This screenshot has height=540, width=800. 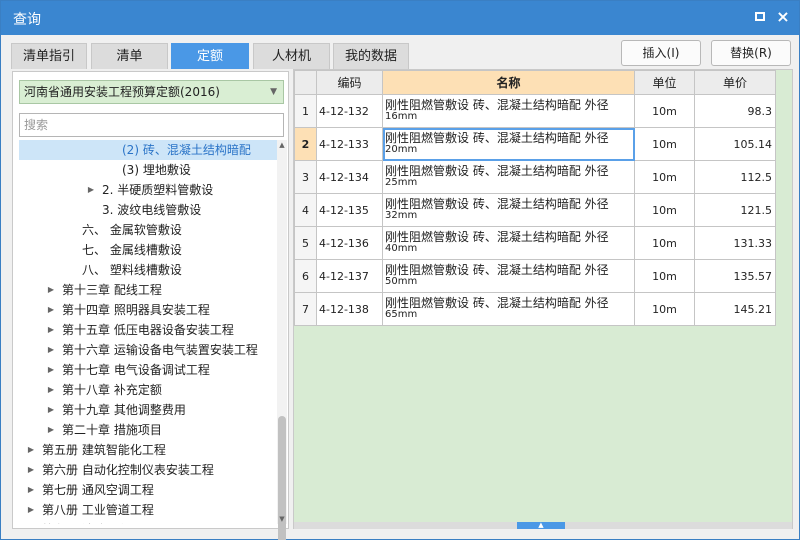 What do you see at coordinates (508, 243) in the screenshot?
I see `name-cell: 刚性阻燃管敷设 砖、混凝土结构暗配 外径 40mm` at bounding box center [508, 243].